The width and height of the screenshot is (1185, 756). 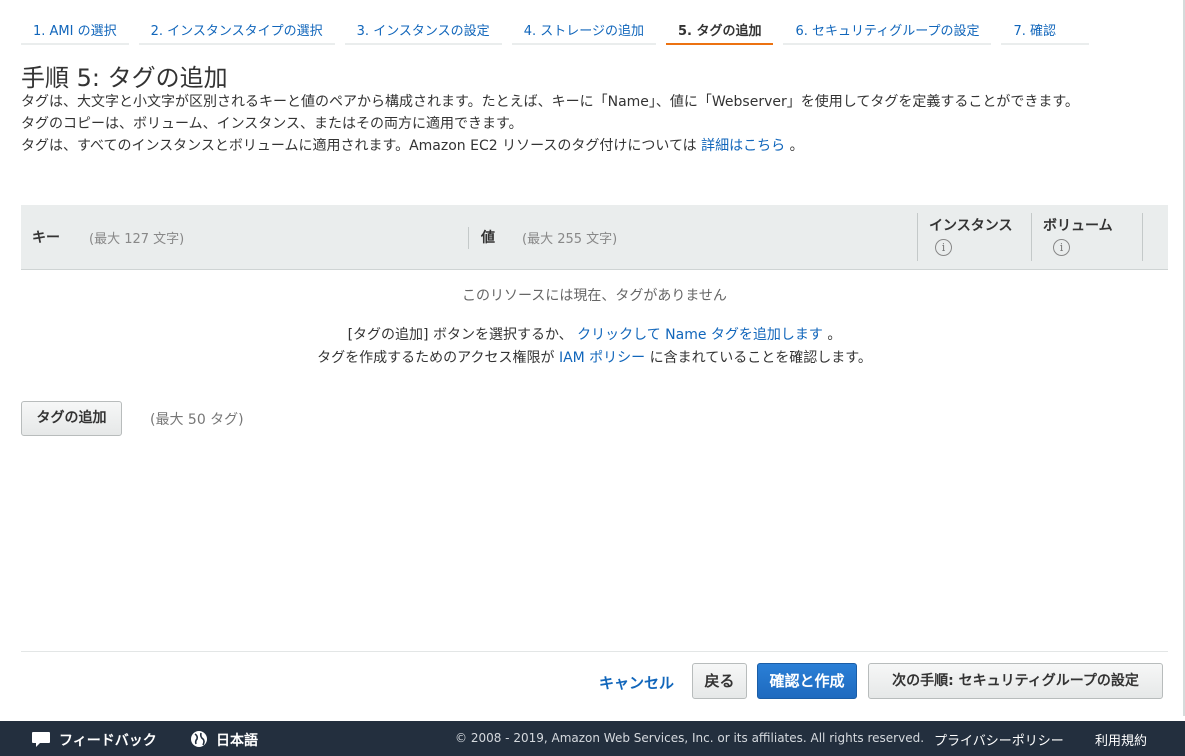 I want to click on privacy-policy-link: プライバシーポリシー, so click(x=999, y=739).